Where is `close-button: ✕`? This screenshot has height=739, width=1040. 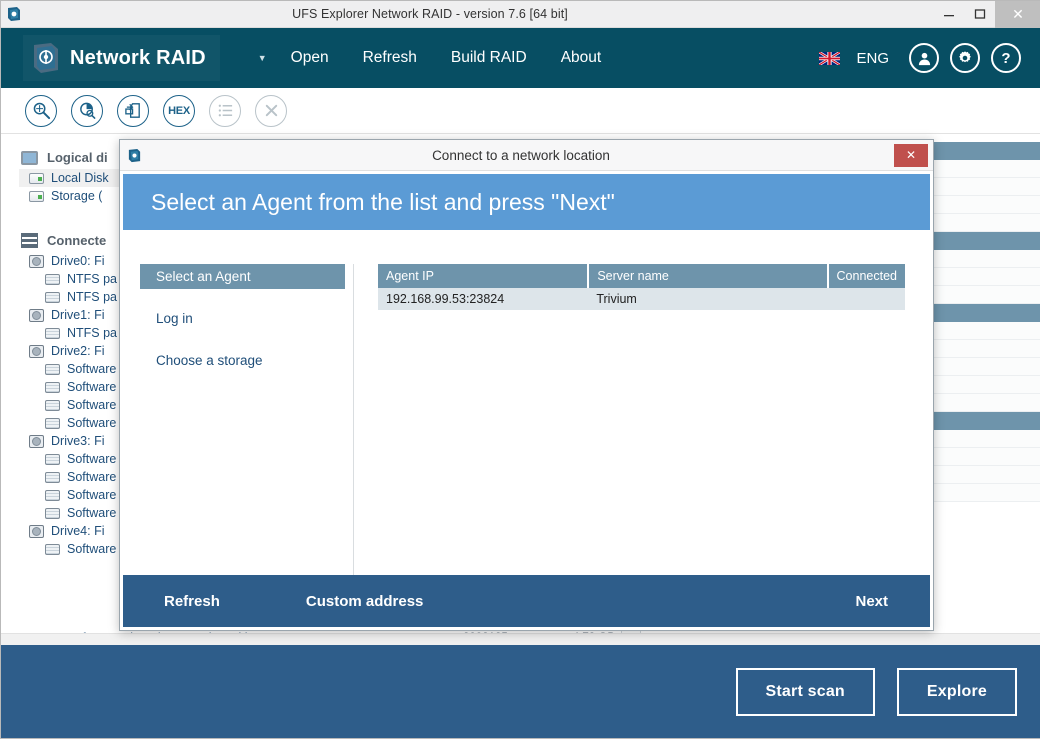 close-button: ✕ is located at coordinates (1017, 14).